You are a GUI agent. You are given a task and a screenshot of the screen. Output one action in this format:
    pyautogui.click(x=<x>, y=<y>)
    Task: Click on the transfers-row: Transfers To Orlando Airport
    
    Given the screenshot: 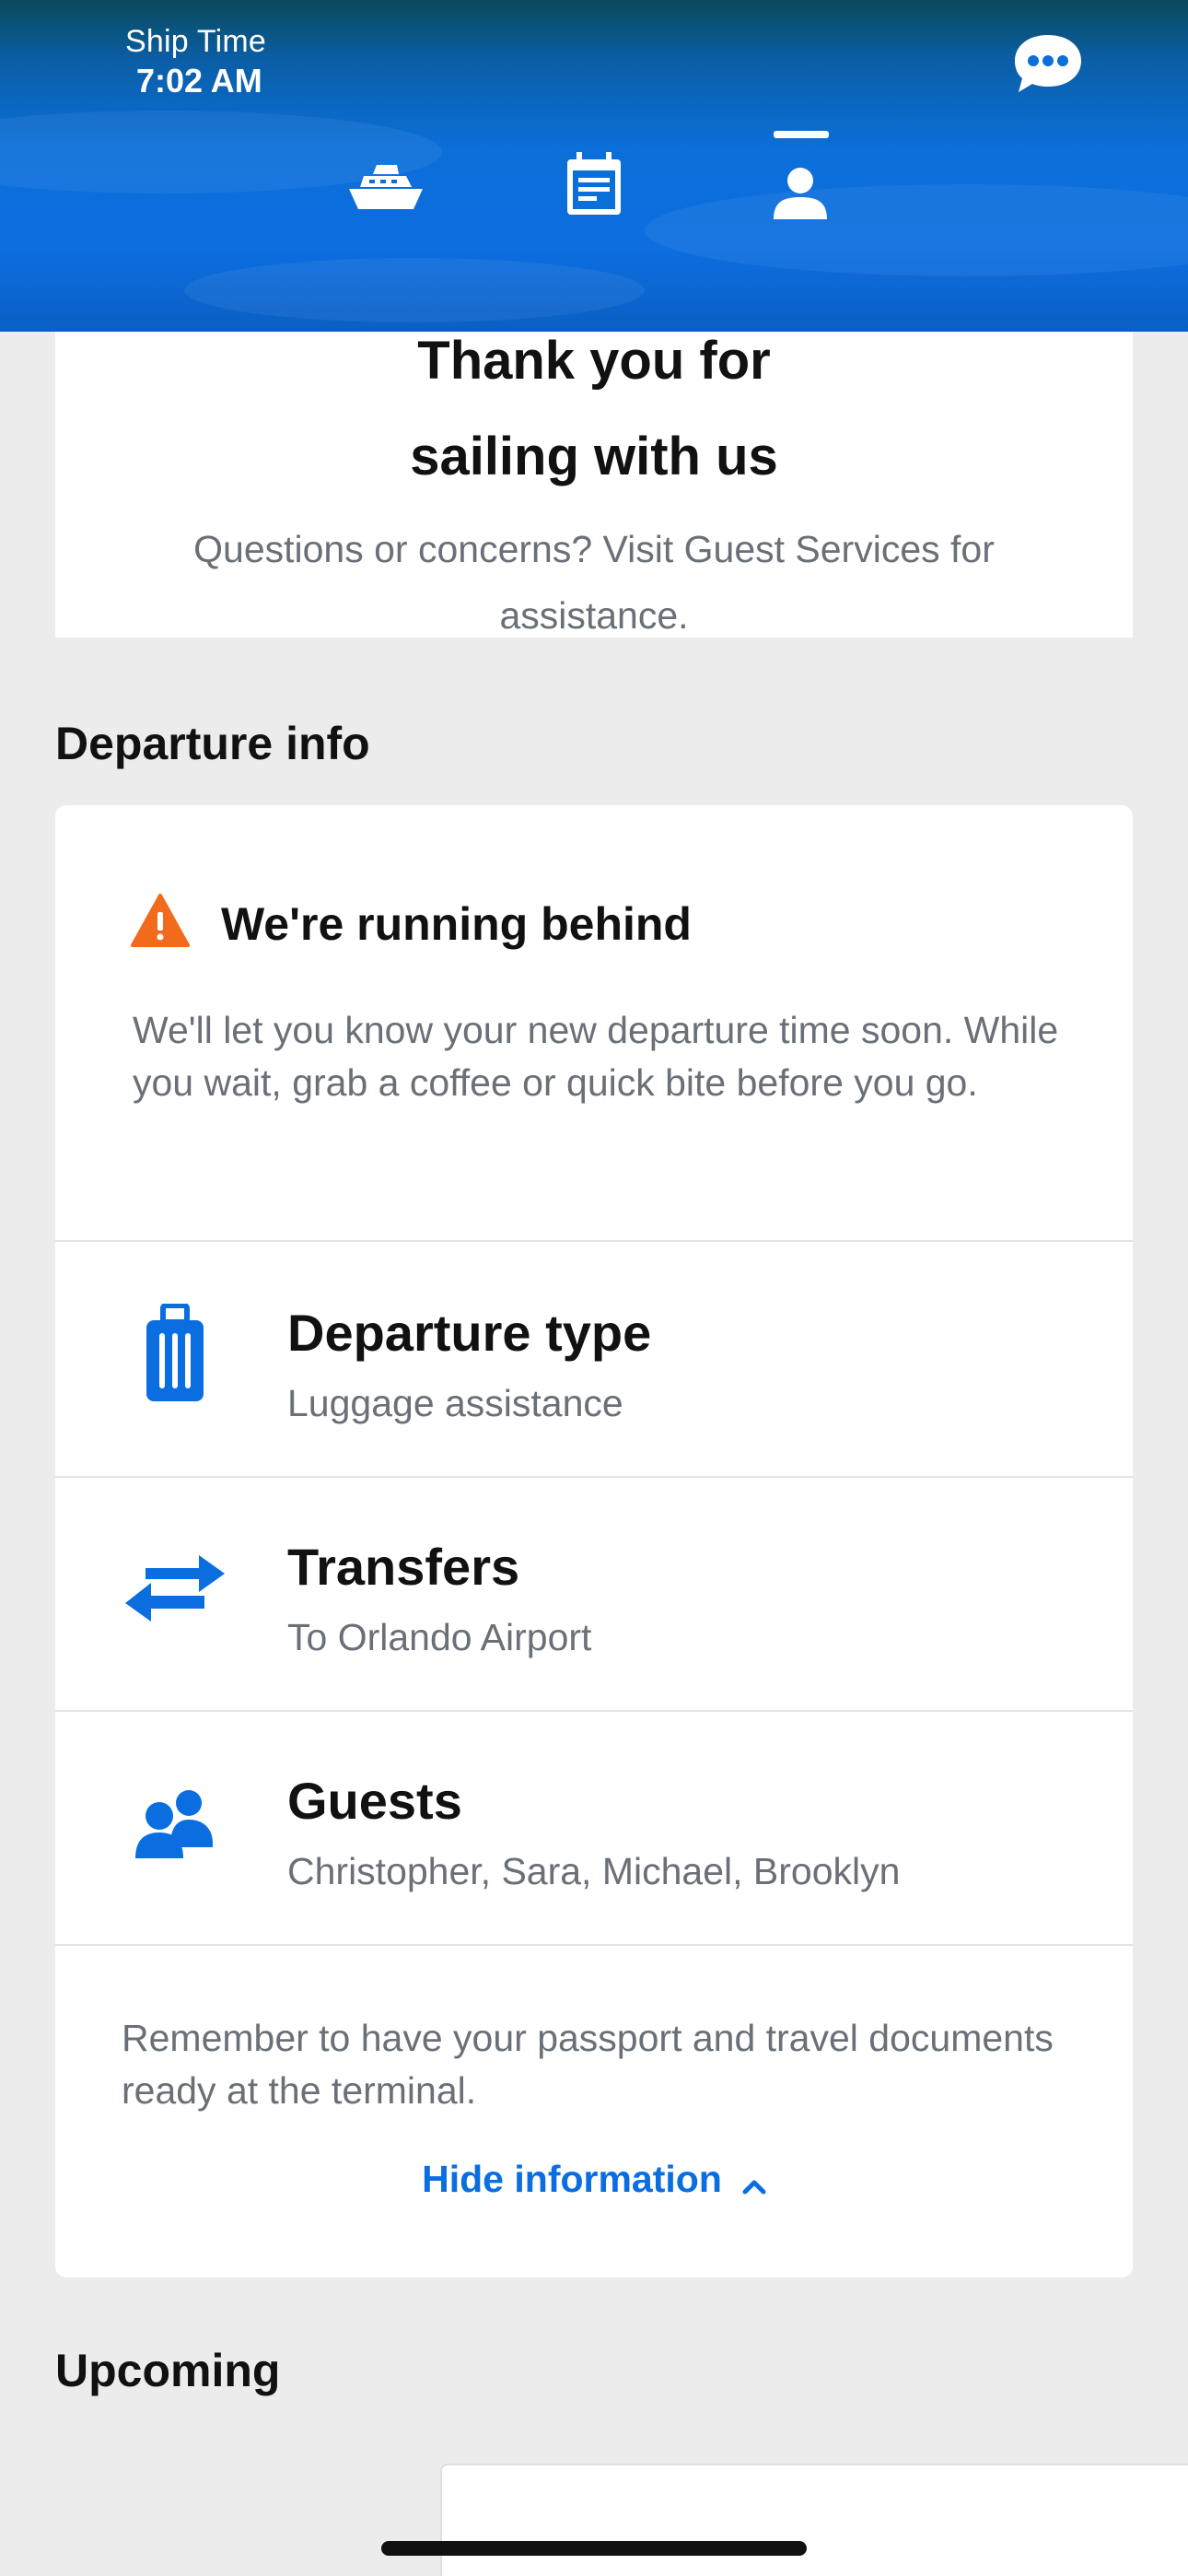 What is the action you would take?
    pyautogui.click(x=594, y=1595)
    